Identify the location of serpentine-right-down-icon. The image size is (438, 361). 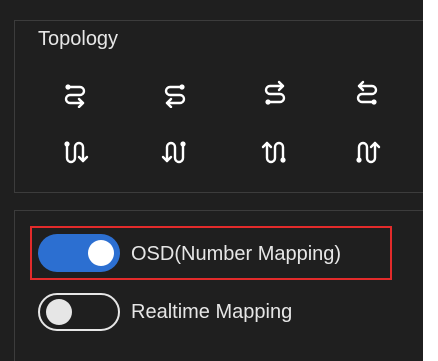
(75, 94).